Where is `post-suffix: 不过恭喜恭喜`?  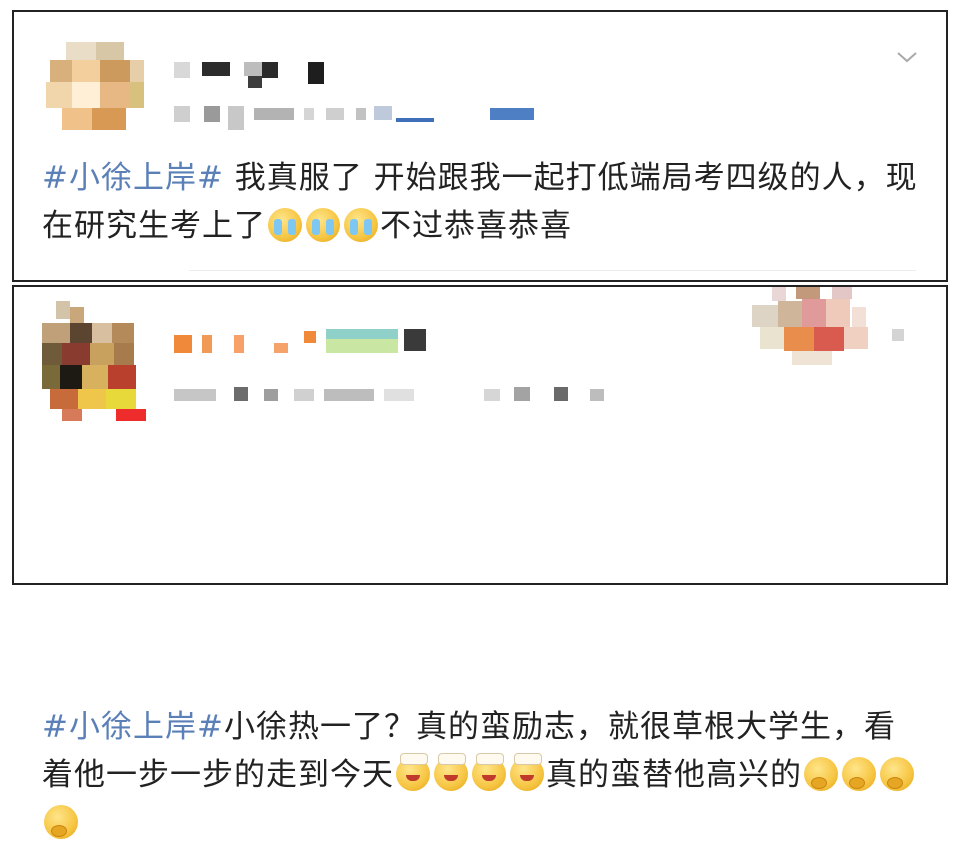 post-suffix: 不过恭喜恭喜 is located at coordinates (476, 226).